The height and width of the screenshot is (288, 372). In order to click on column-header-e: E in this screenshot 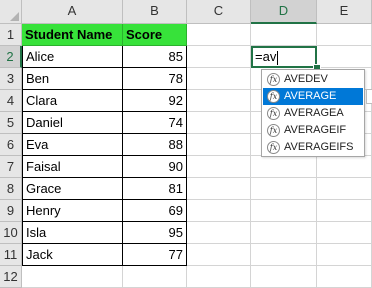, I will do `click(344, 12)`.